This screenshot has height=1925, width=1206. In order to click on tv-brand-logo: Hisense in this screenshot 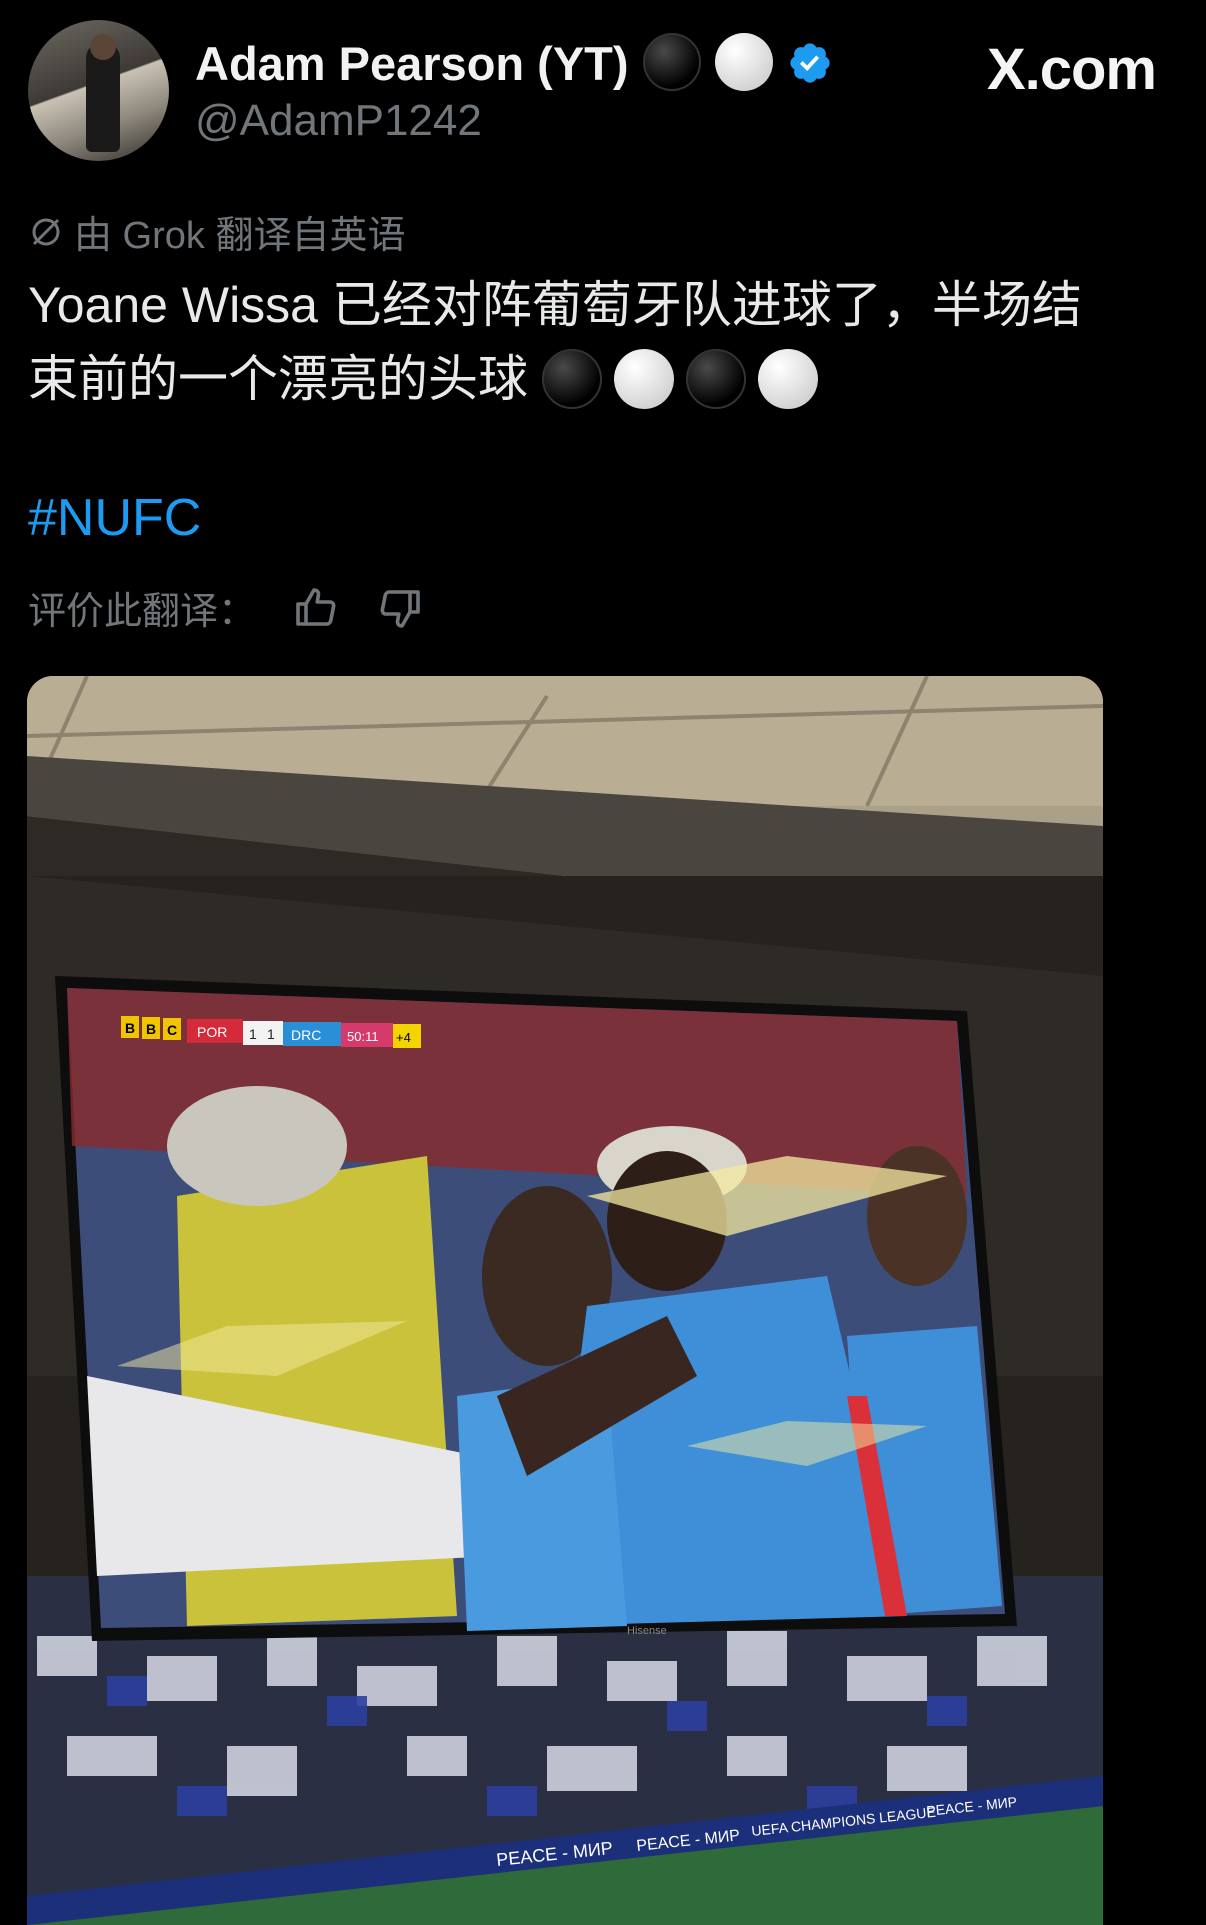, I will do `click(647, 1631)`.